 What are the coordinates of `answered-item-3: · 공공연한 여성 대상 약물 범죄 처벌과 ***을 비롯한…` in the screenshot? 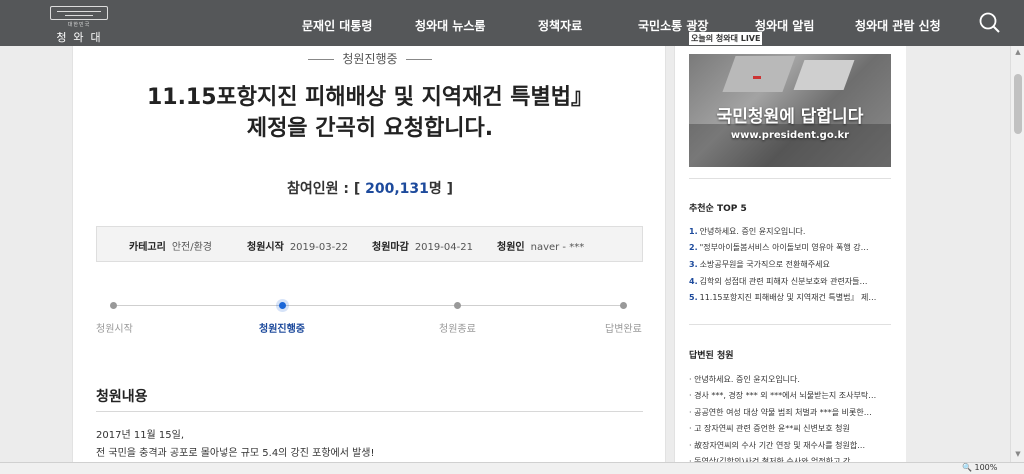 It's located at (789, 412).